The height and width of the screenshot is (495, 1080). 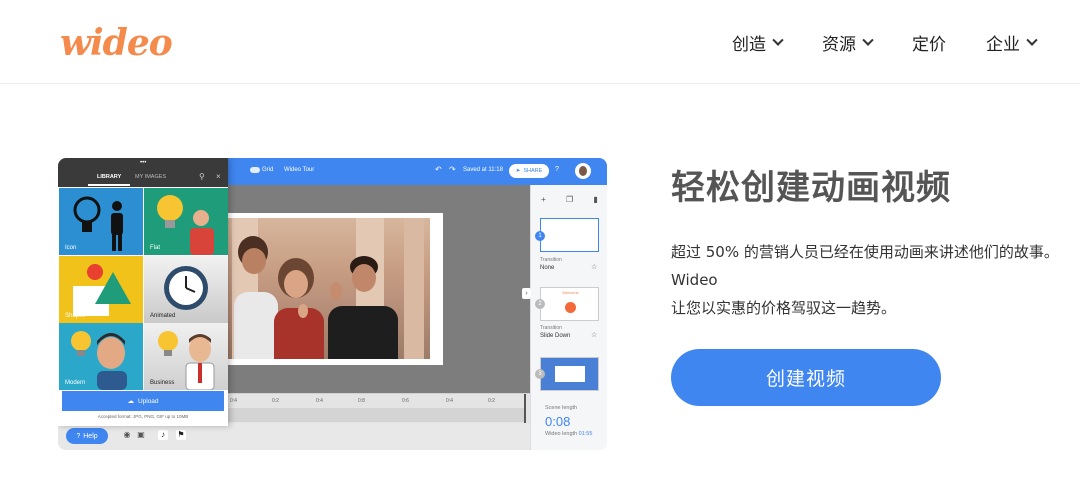 I want to click on tile-label: Modern, so click(x=75, y=383).